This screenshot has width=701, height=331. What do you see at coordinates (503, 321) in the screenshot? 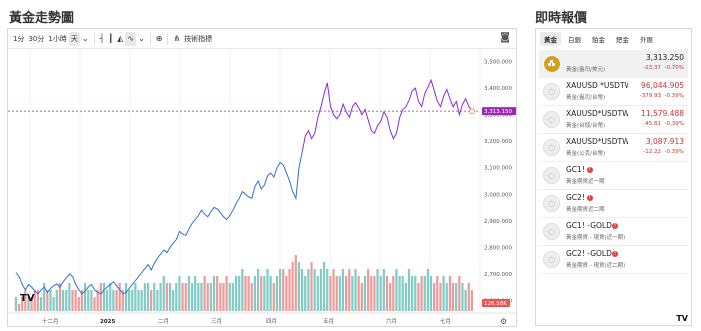
I see `settings-gear-icon: ⚙` at bounding box center [503, 321].